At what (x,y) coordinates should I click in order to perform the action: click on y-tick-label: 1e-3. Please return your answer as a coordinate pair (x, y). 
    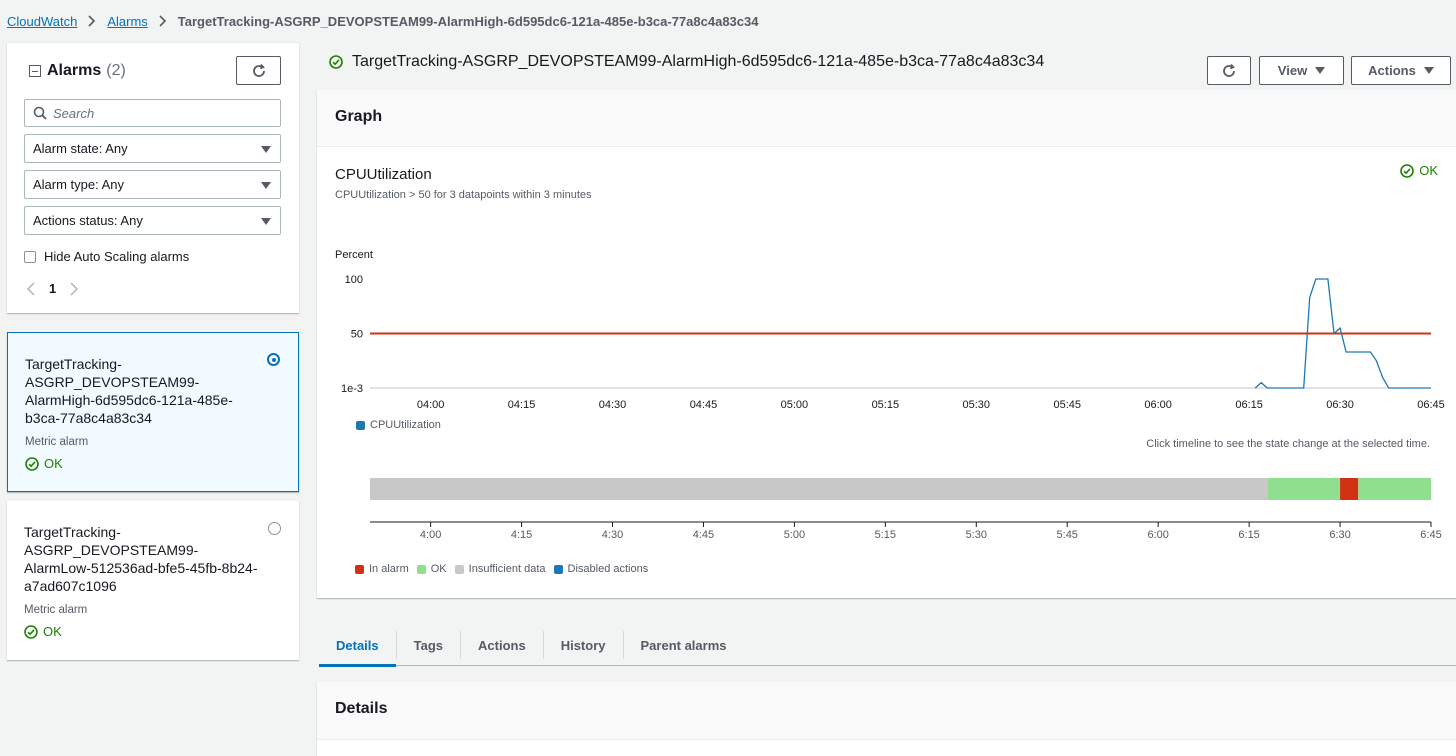
    Looking at the image, I should click on (352, 389).